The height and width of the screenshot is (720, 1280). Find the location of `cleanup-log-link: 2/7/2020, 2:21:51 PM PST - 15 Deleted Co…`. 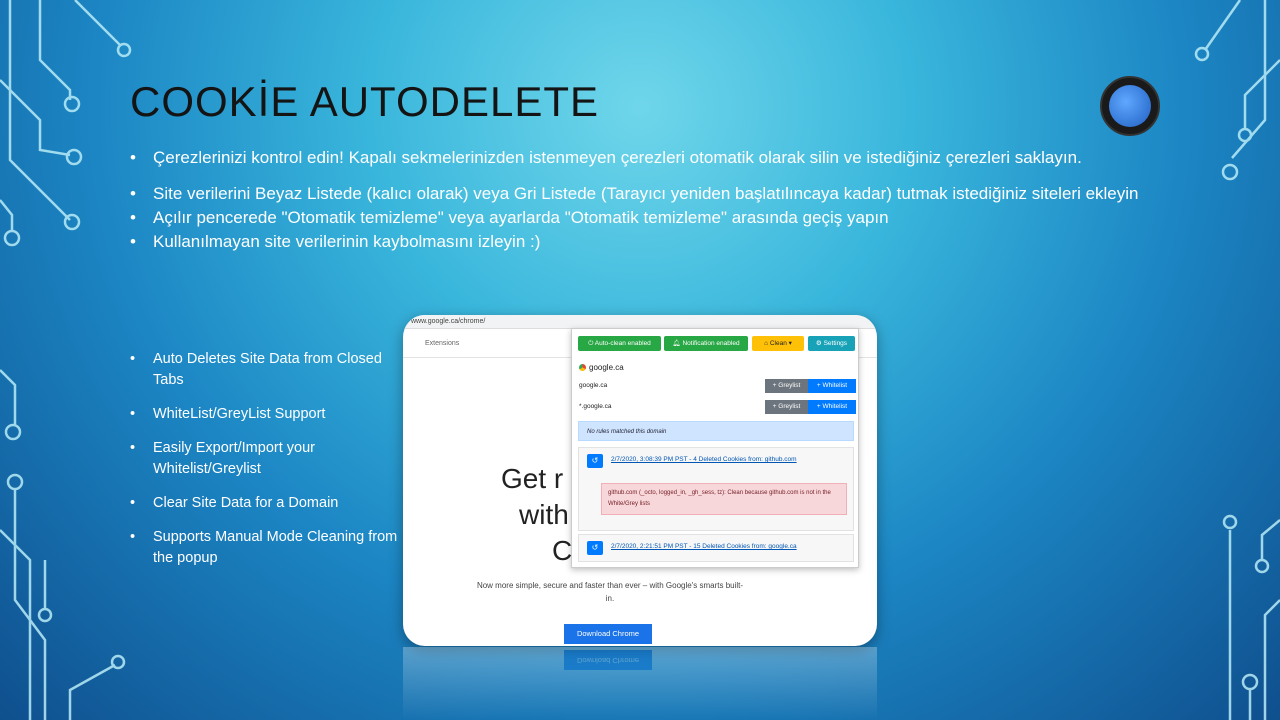

cleanup-log-link: 2/7/2020, 2:21:51 PM PST - 15 Deleted Co… is located at coordinates (704, 546).